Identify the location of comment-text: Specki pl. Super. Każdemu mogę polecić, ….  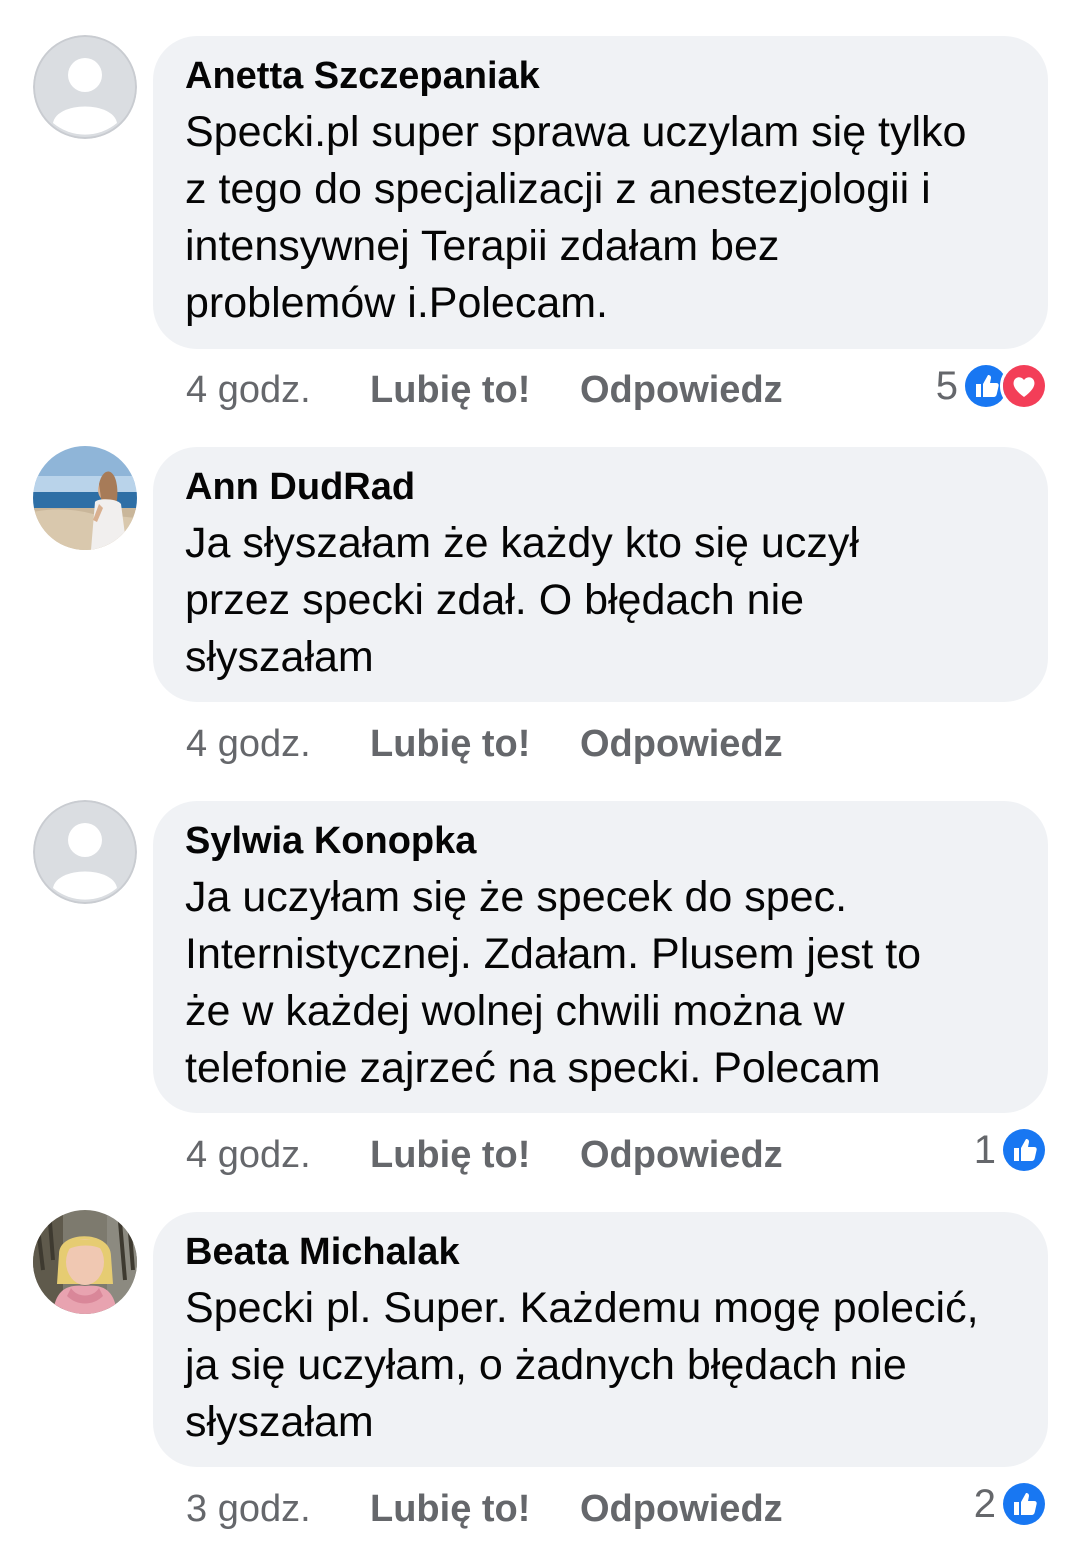
(582, 1365).